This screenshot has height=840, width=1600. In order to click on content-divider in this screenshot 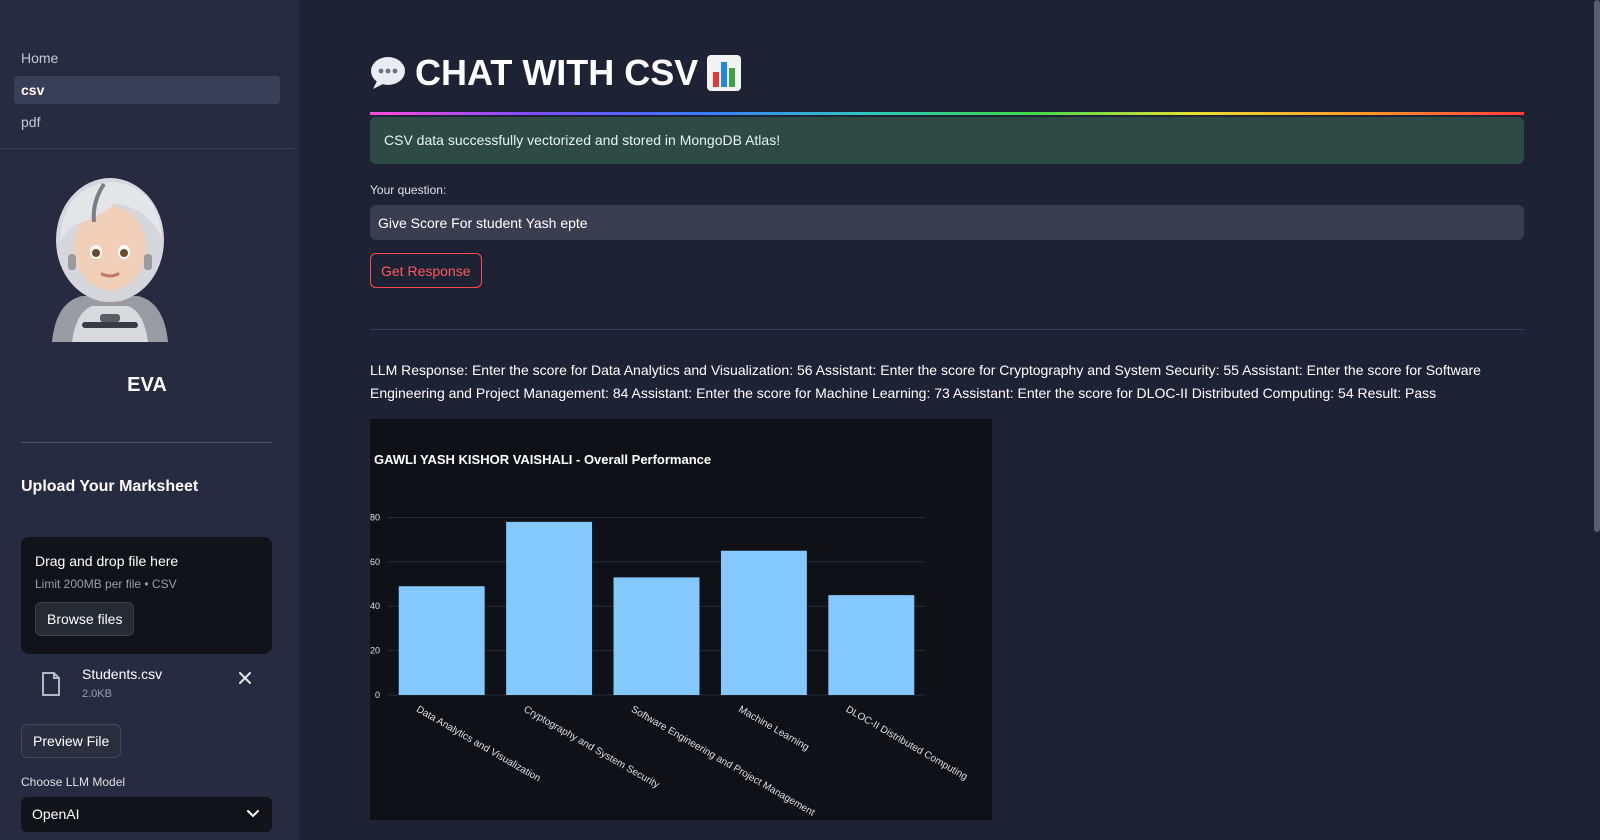, I will do `click(947, 329)`.